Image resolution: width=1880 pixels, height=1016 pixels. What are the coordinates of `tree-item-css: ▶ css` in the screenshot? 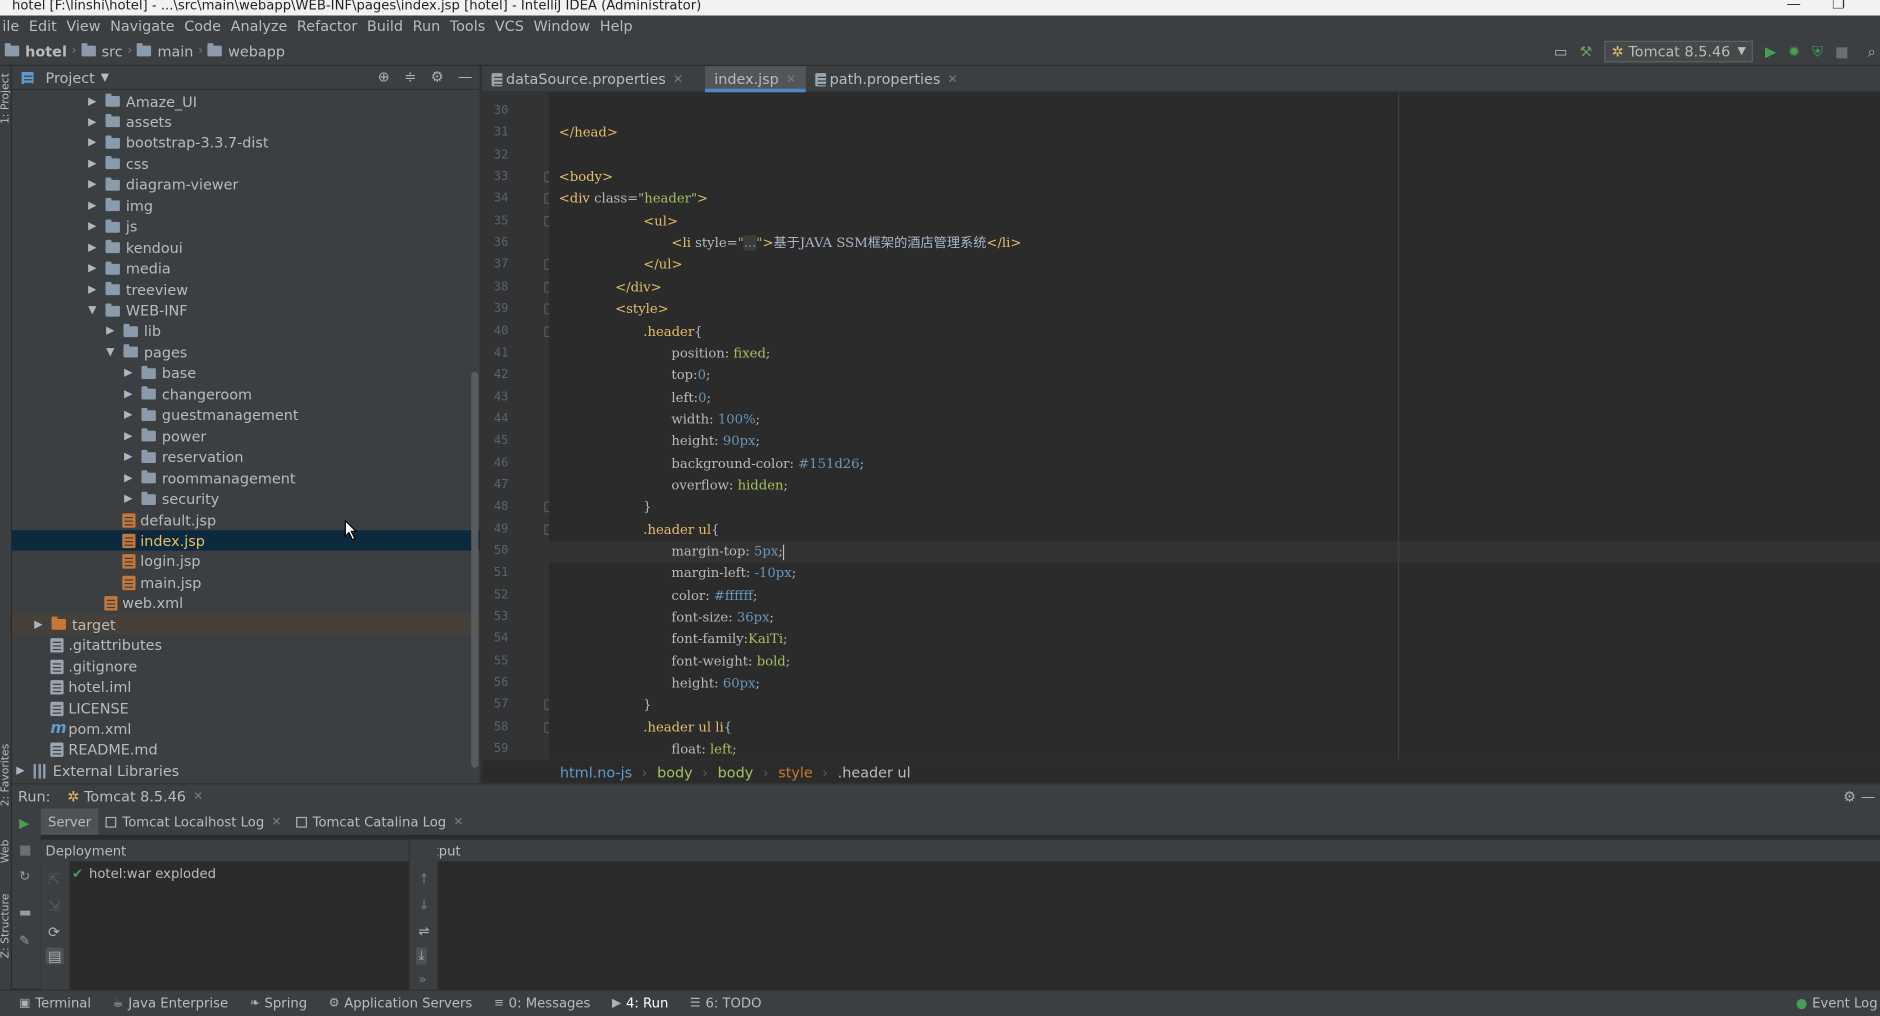 It's located at (246, 164).